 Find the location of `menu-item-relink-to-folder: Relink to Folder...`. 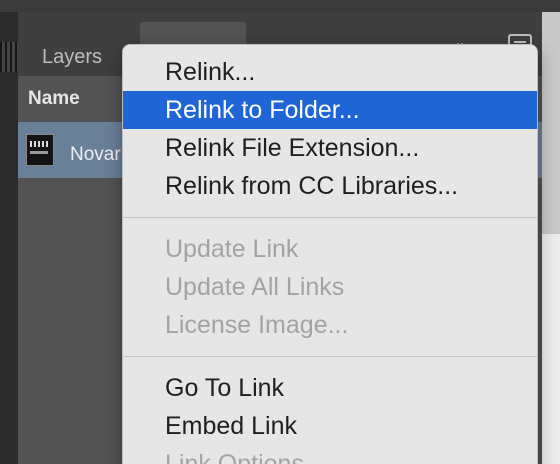

menu-item-relink-to-folder: Relink to Folder... is located at coordinates (330, 110).